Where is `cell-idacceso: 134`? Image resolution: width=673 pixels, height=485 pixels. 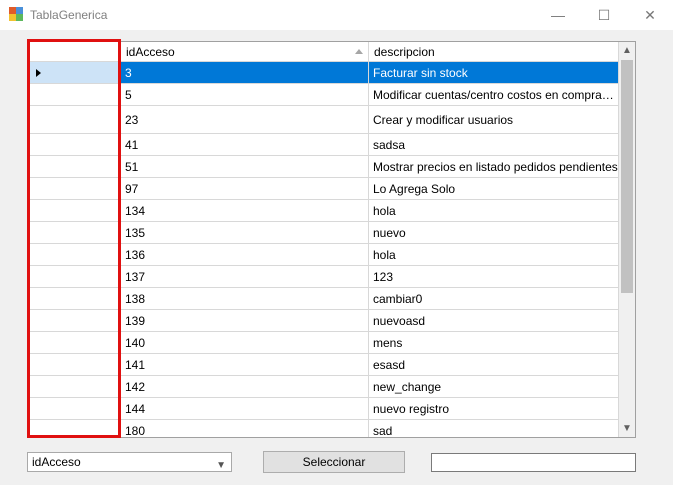
cell-idacceso: 134 is located at coordinates (245, 211).